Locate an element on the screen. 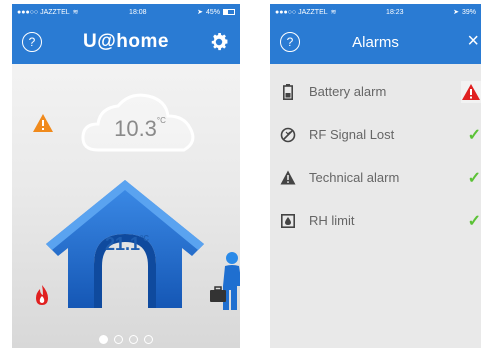  alarm-row-battery: Battery alarm is located at coordinates (375, 91).